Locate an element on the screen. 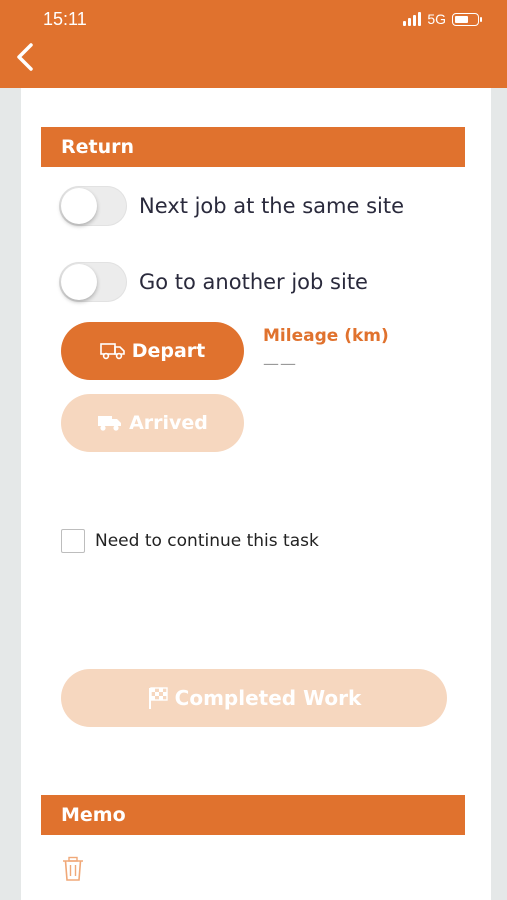 The width and height of the screenshot is (507, 900). continue-task-label: Need to continue this task is located at coordinates (207, 541).